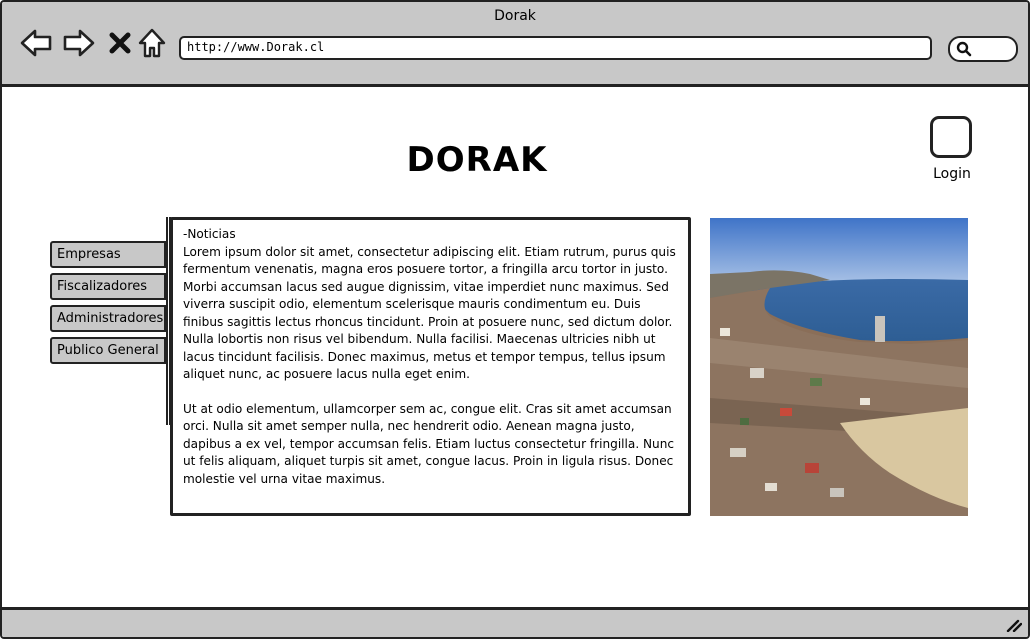 Image resolution: width=1030 pixels, height=639 pixels. What do you see at coordinates (256, 47) in the screenshot?
I see `address-text: http://www.Dorak.cl` at bounding box center [256, 47].